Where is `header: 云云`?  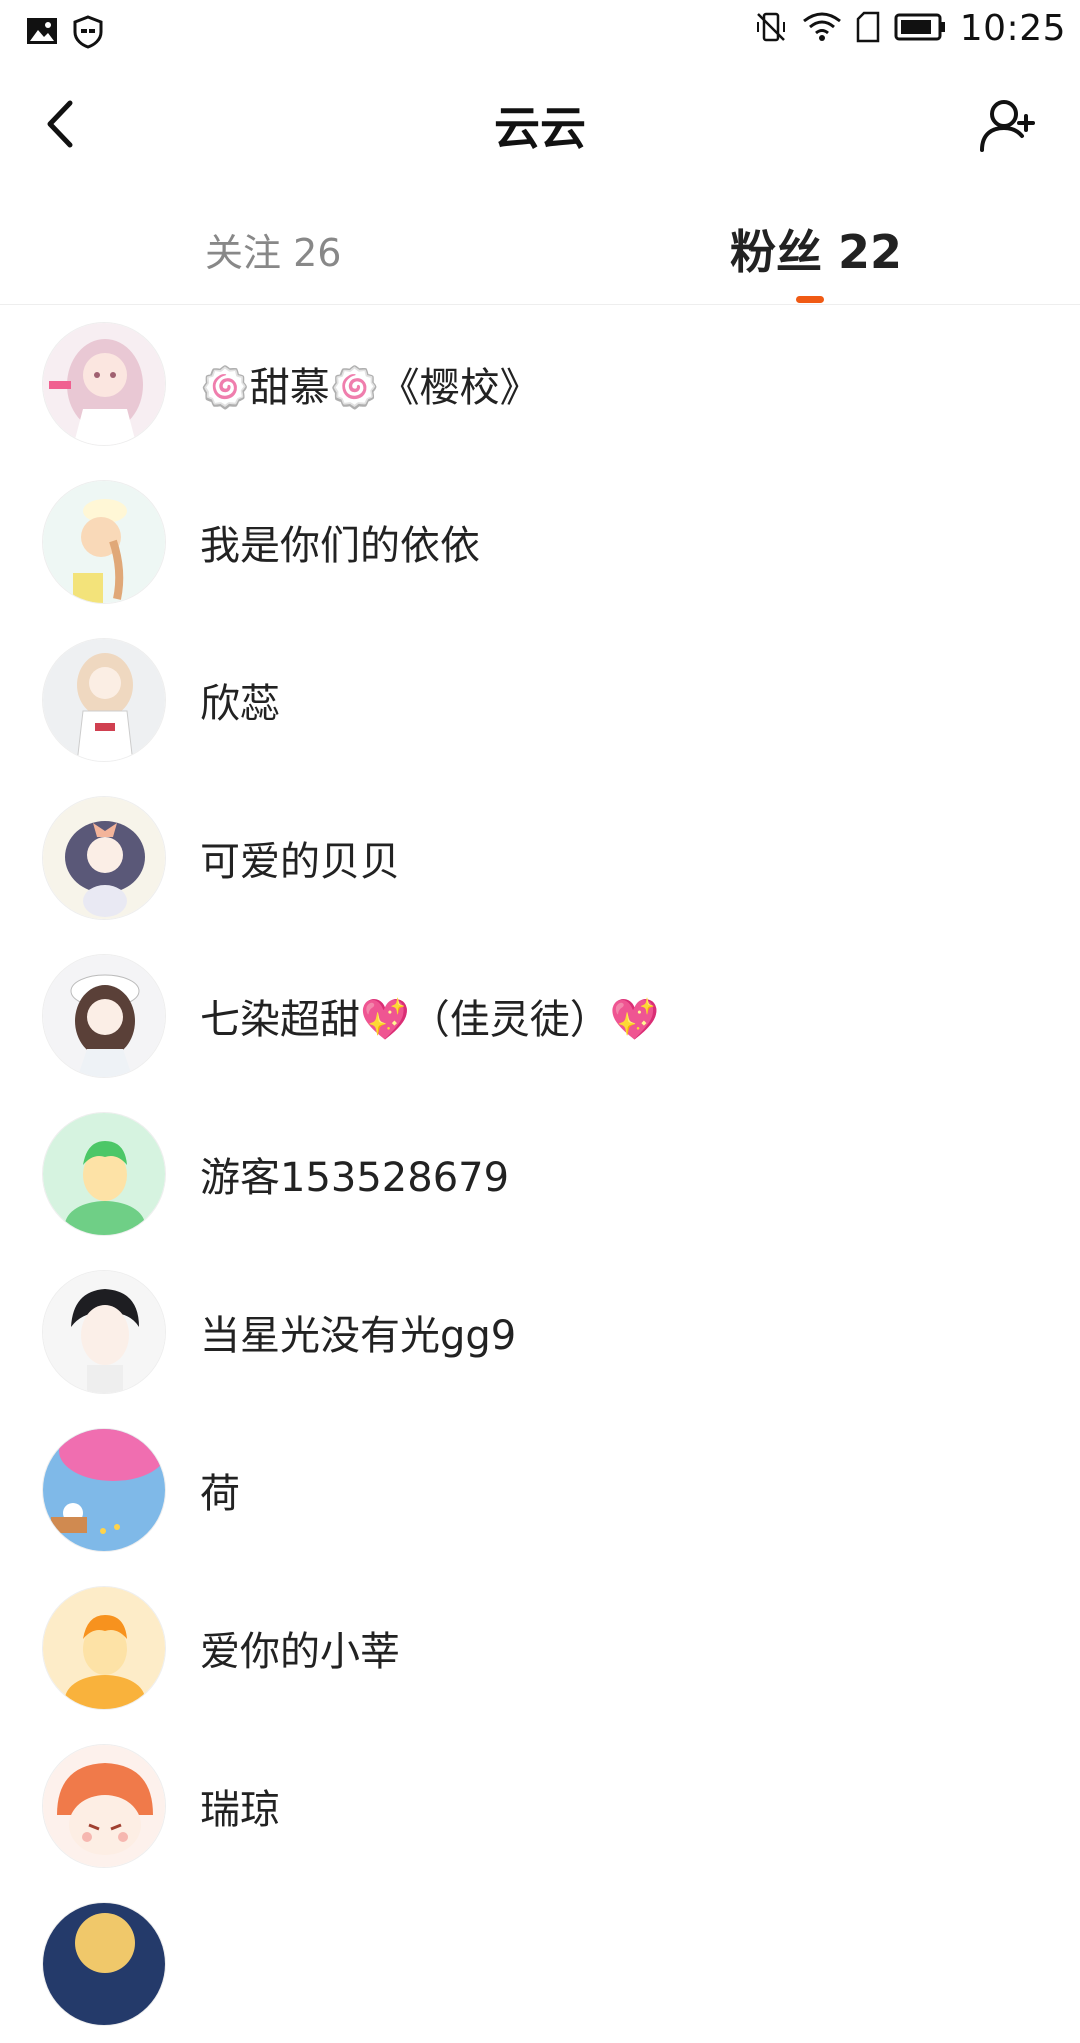
header: 云云 is located at coordinates (540, 127).